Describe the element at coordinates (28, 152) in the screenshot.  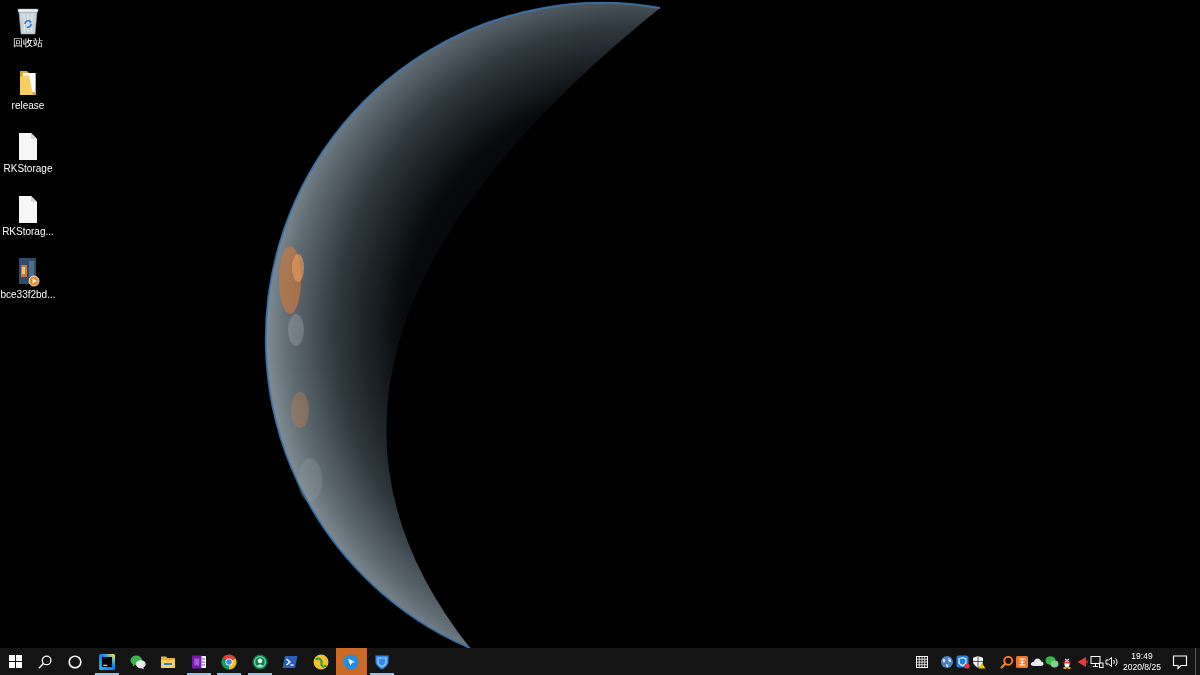
I see `desktop-shortcut: RKStorage` at that location.